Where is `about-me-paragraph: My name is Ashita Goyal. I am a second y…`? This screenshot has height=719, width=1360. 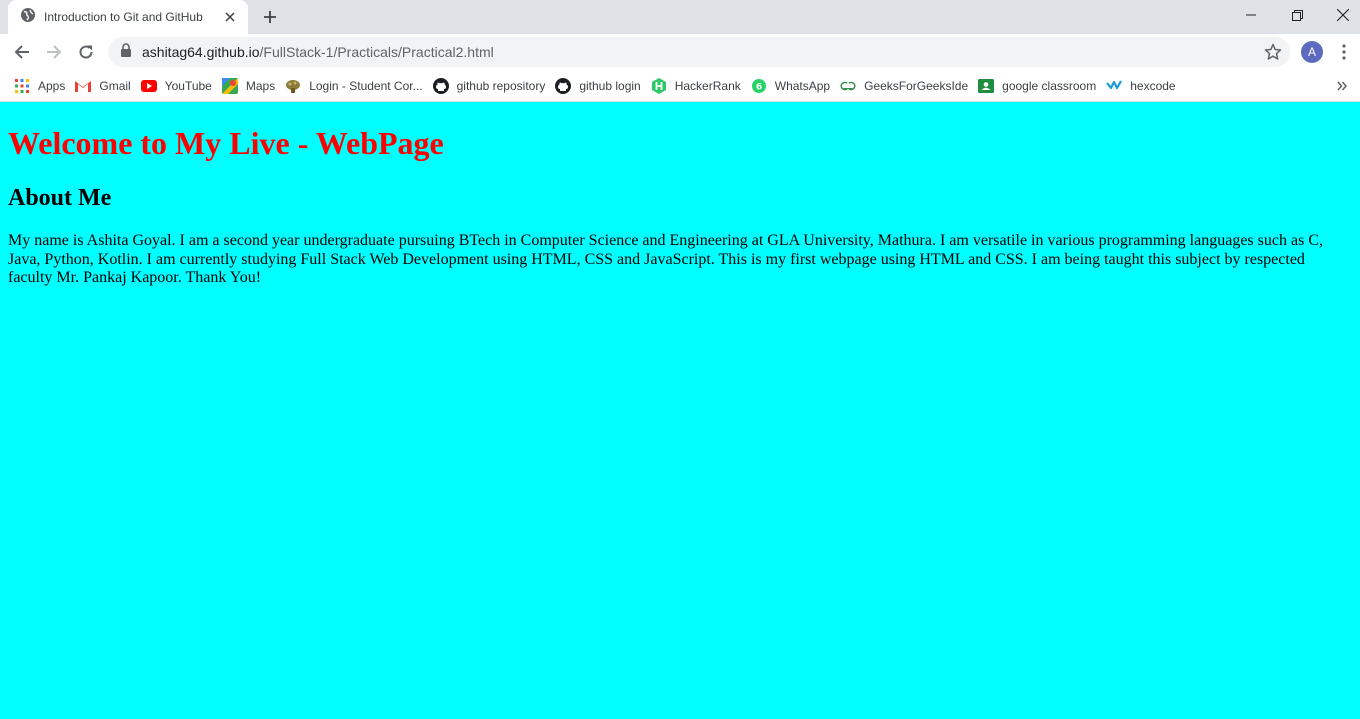 about-me-paragraph: My name is Ashita Goyal. I am a second y… is located at coordinates (665, 259).